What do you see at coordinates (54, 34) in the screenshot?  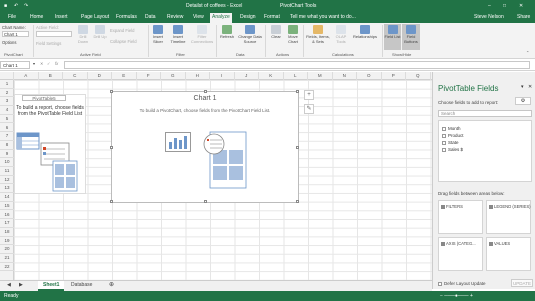 I see `active-field-input` at bounding box center [54, 34].